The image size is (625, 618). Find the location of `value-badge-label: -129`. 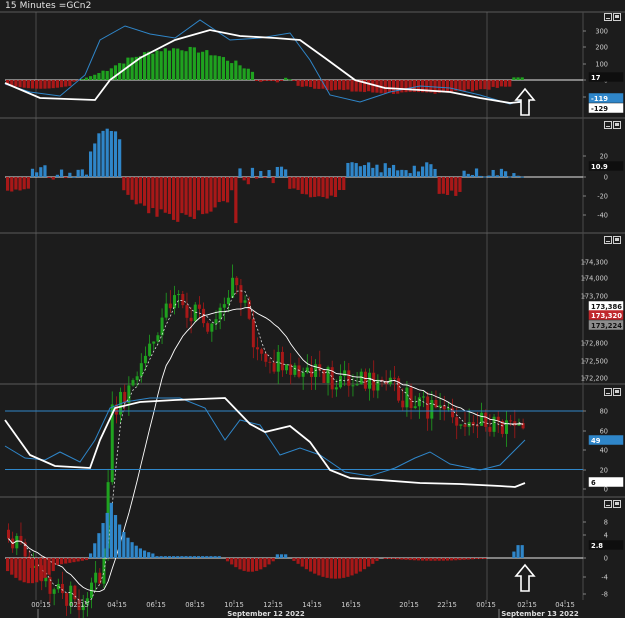

value-badge-label: -129 is located at coordinates (599, 109).